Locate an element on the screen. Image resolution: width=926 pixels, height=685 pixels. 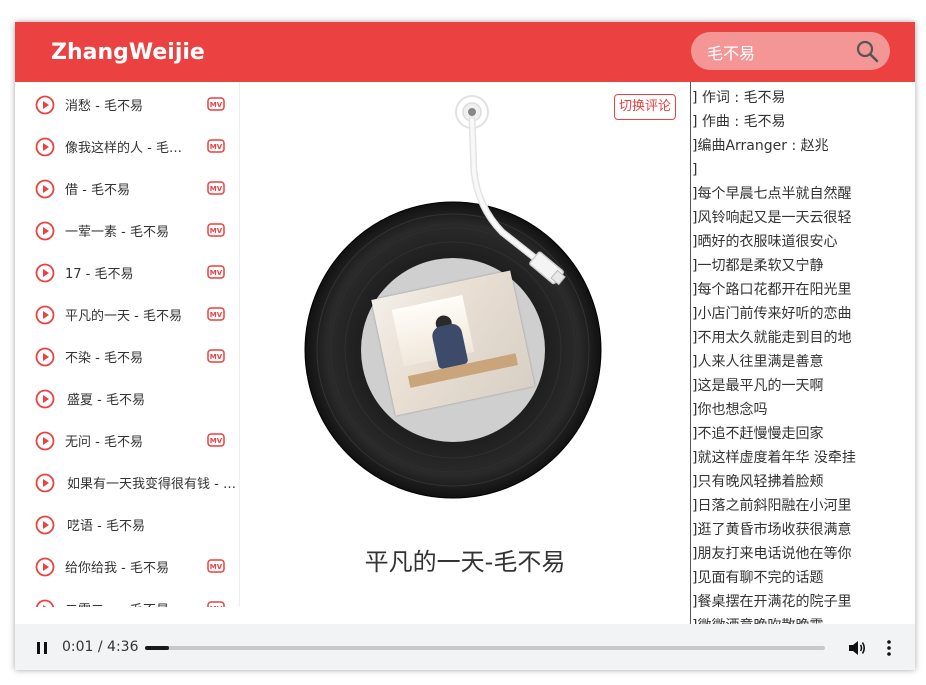
song-title: 不染 - 毛不易 is located at coordinates (104, 358).